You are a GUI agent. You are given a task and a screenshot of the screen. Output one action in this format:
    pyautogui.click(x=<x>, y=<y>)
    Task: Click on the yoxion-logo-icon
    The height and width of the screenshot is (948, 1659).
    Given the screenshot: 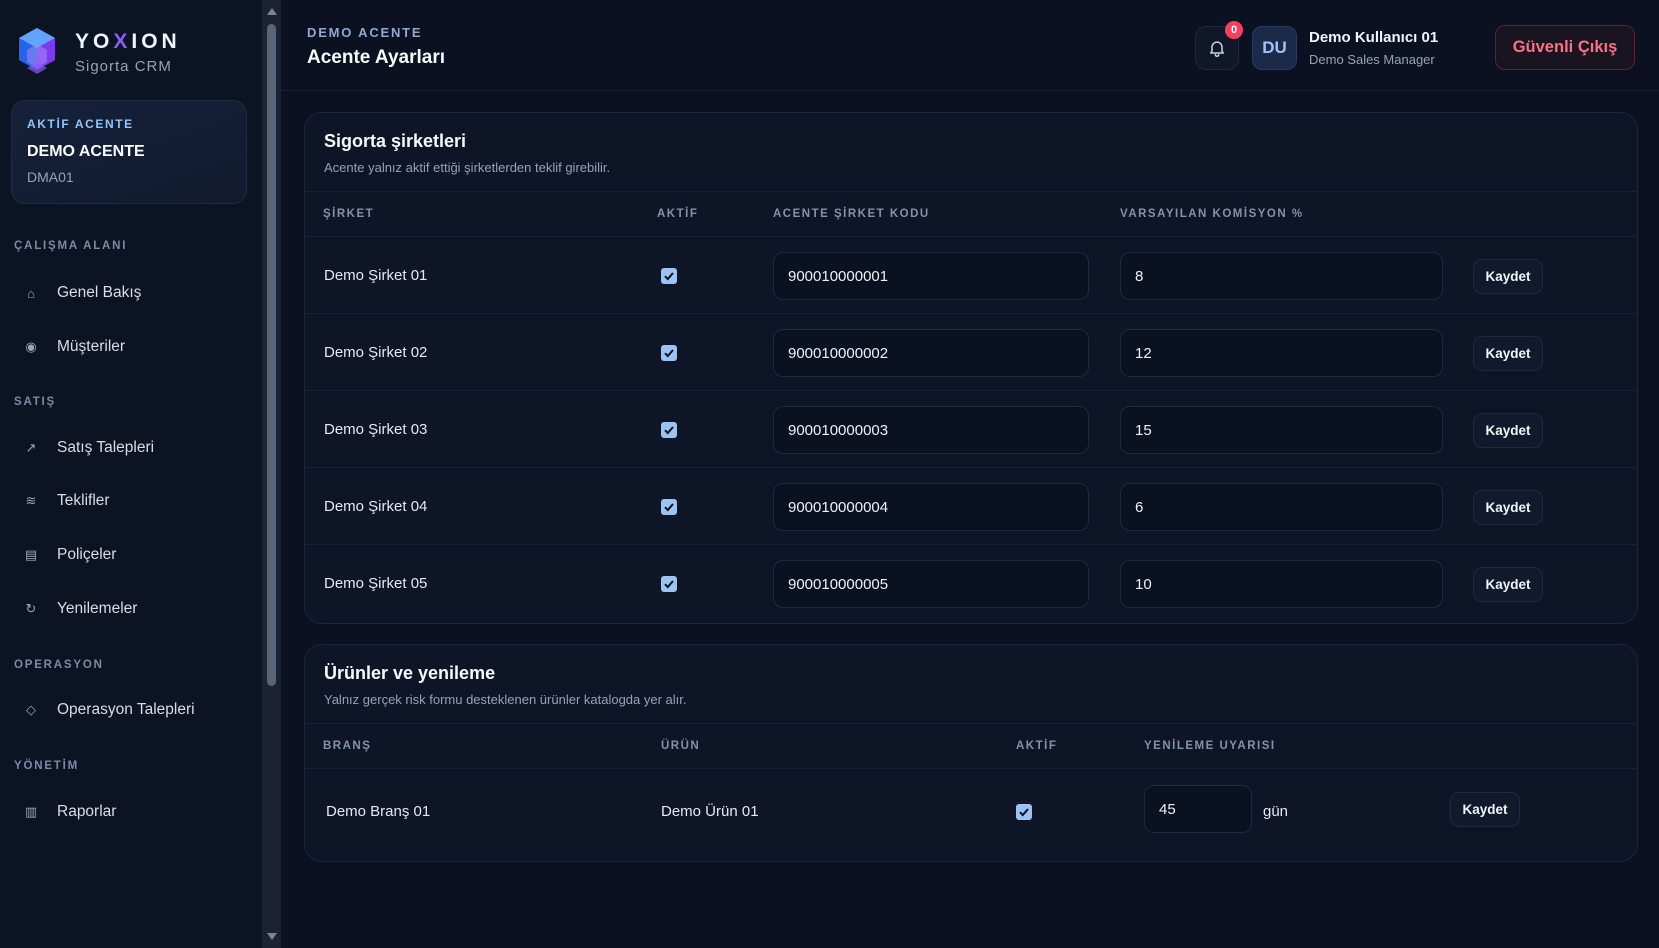 What is the action you would take?
    pyautogui.click(x=37, y=51)
    